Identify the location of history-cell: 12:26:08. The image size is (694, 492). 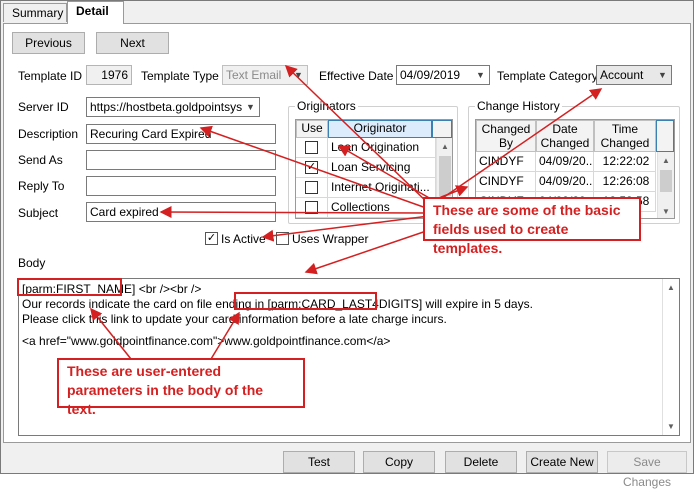
(625, 182).